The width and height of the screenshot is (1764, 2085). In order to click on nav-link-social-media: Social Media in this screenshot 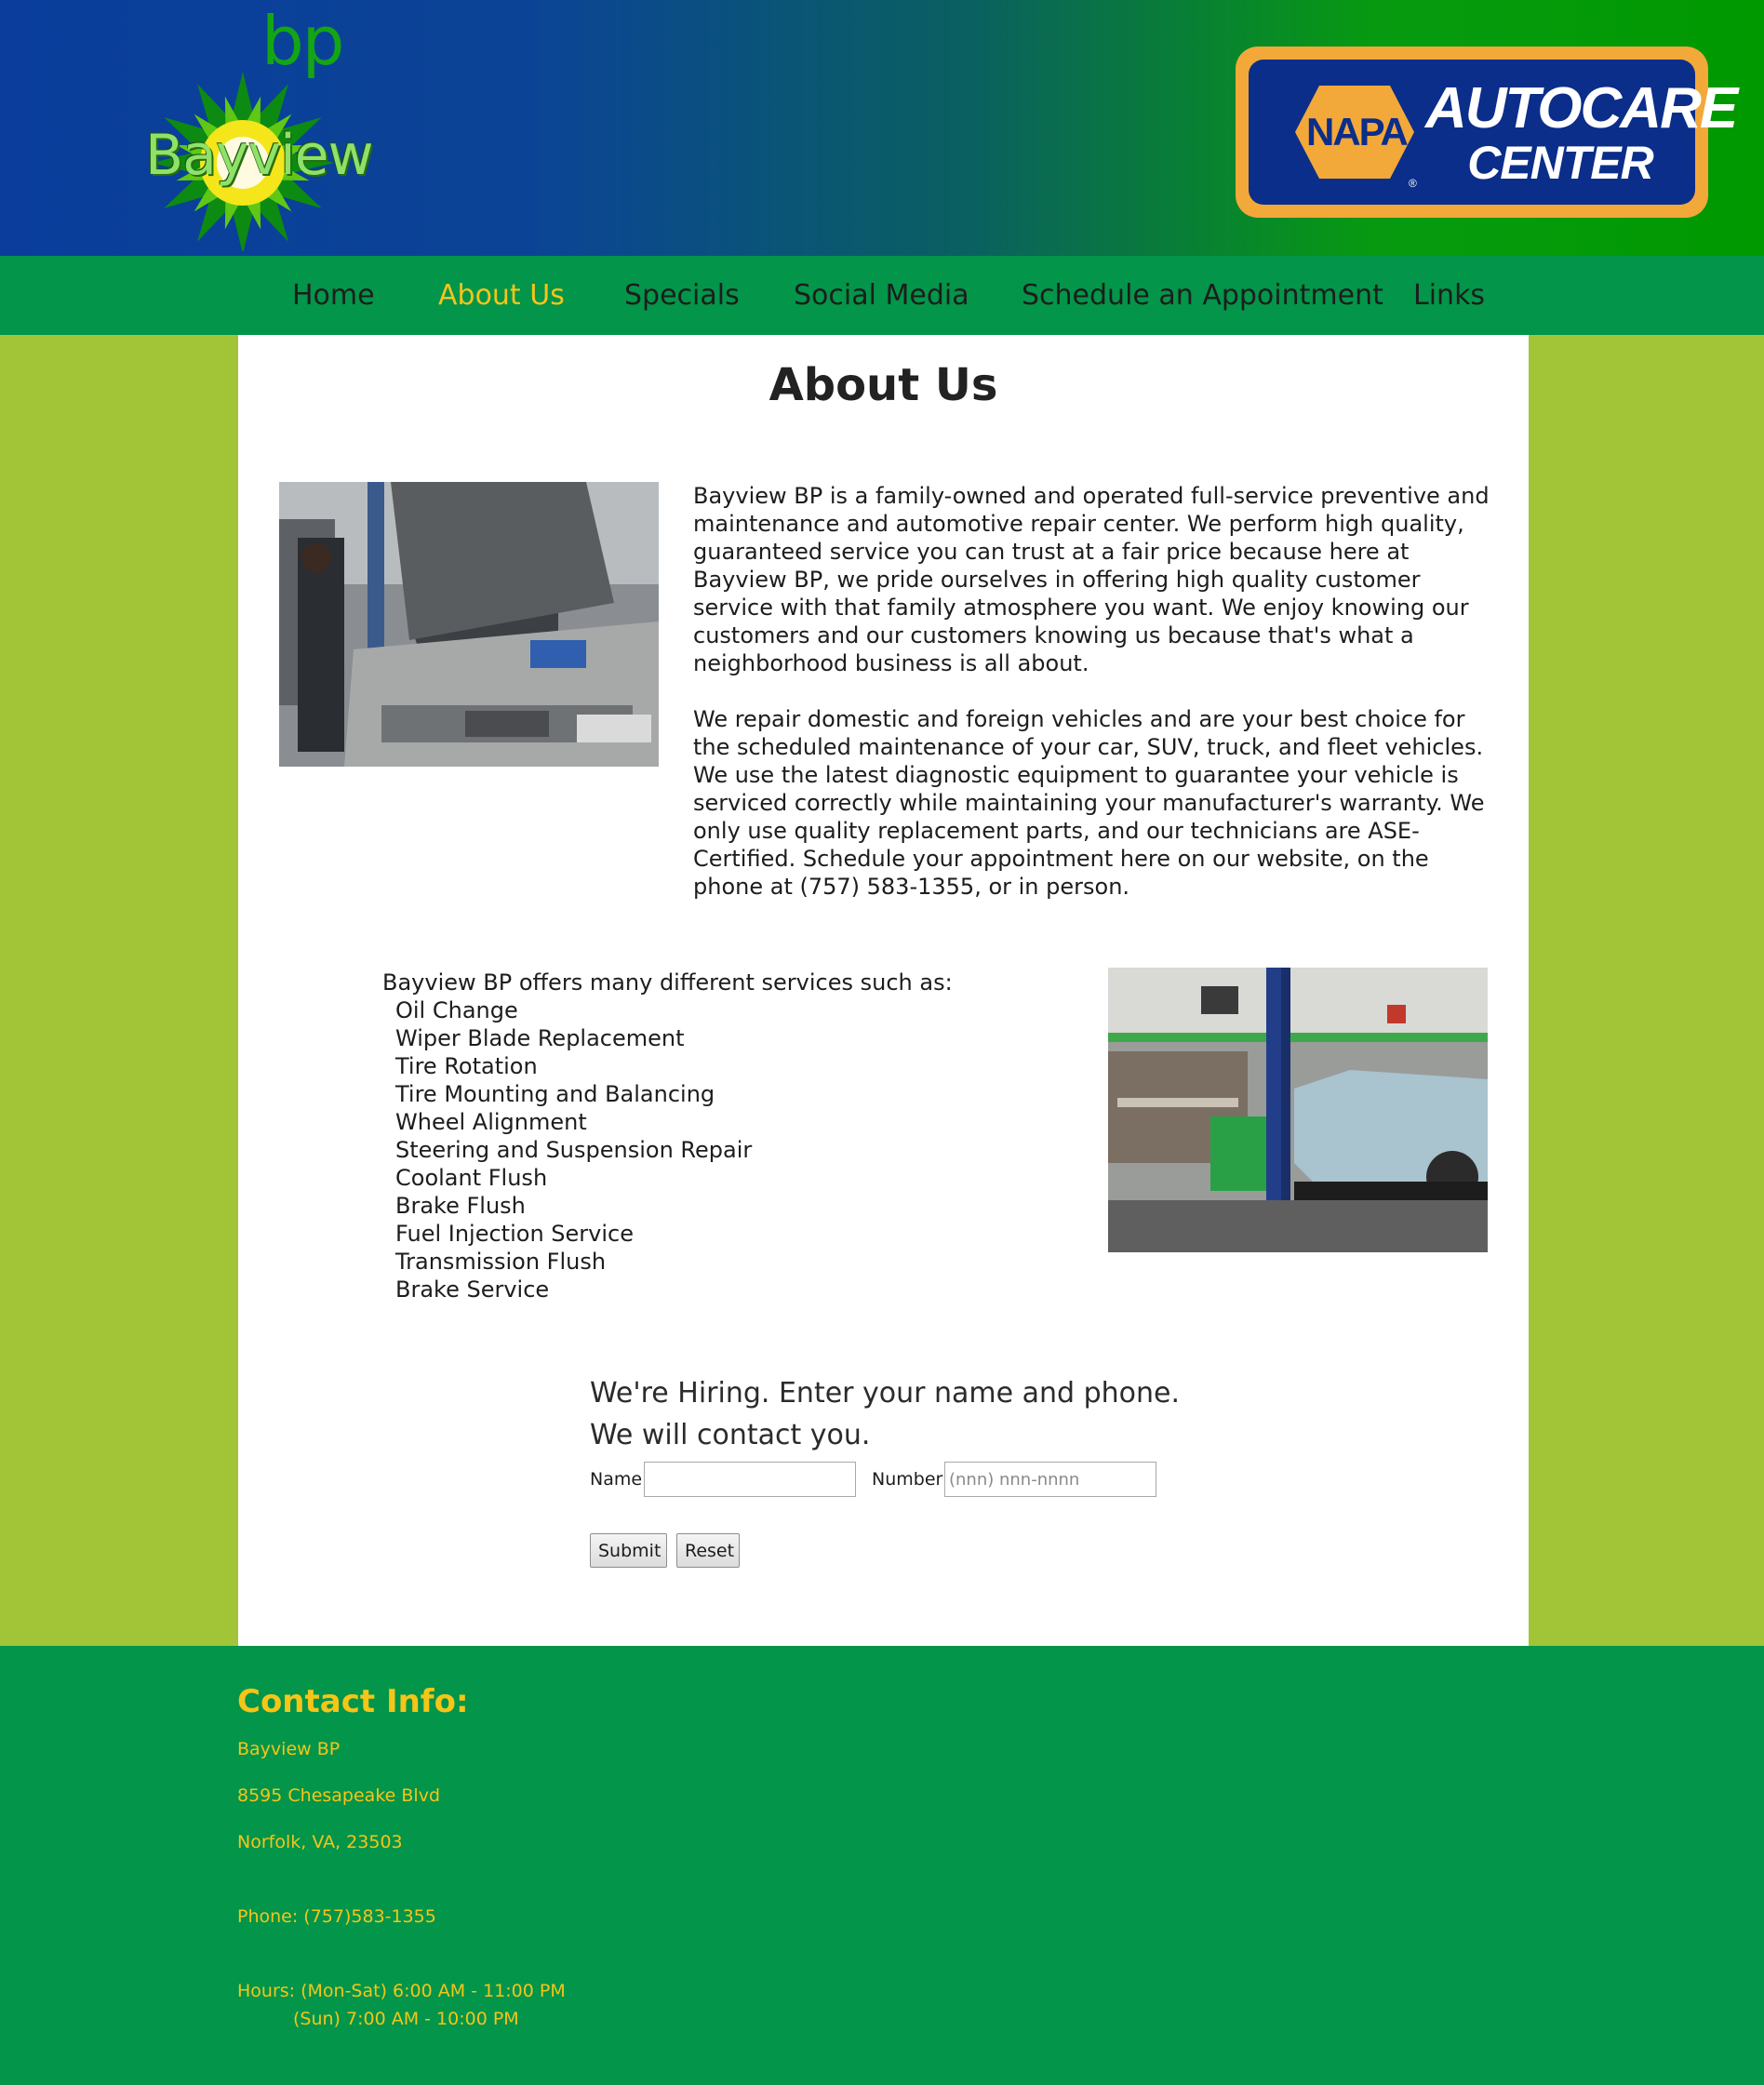, I will do `click(882, 295)`.